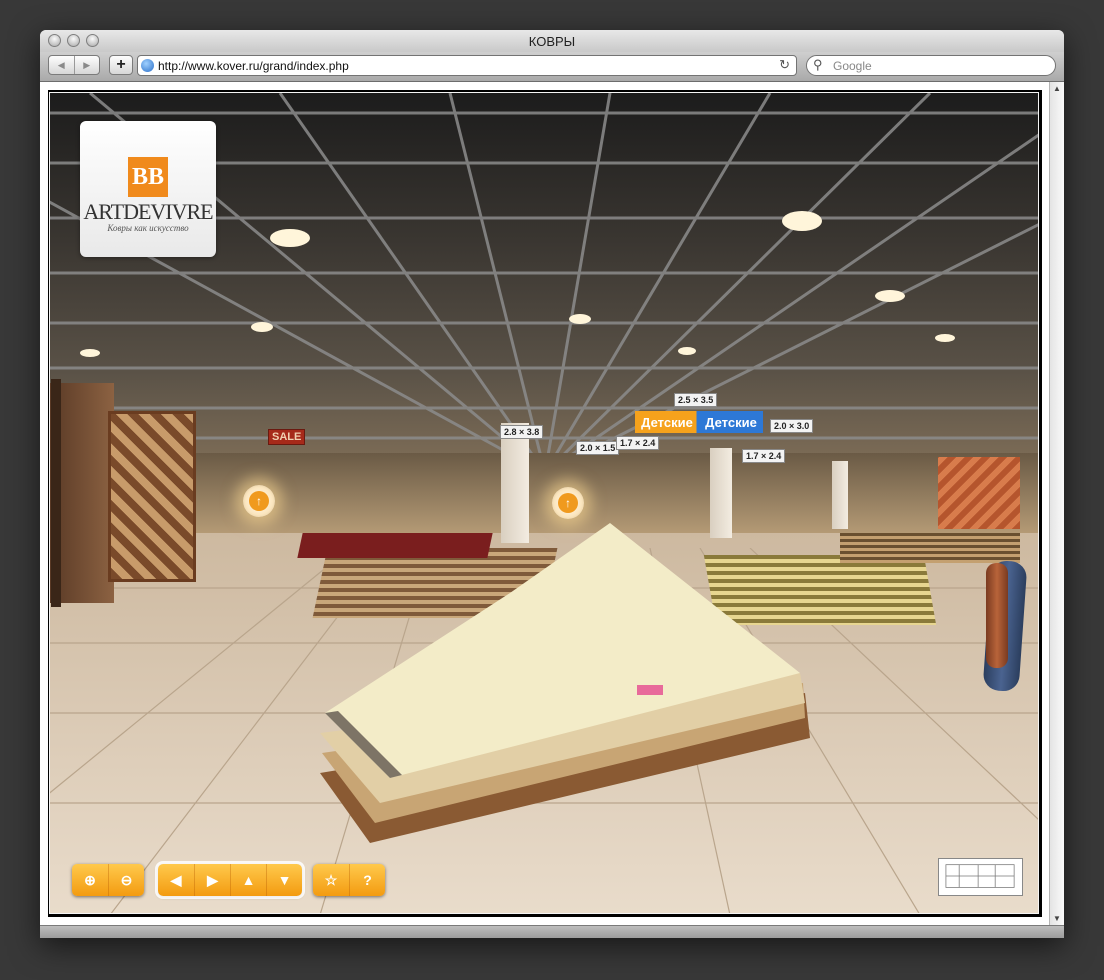  I want to click on search-icon: ⚲, so click(818, 64).